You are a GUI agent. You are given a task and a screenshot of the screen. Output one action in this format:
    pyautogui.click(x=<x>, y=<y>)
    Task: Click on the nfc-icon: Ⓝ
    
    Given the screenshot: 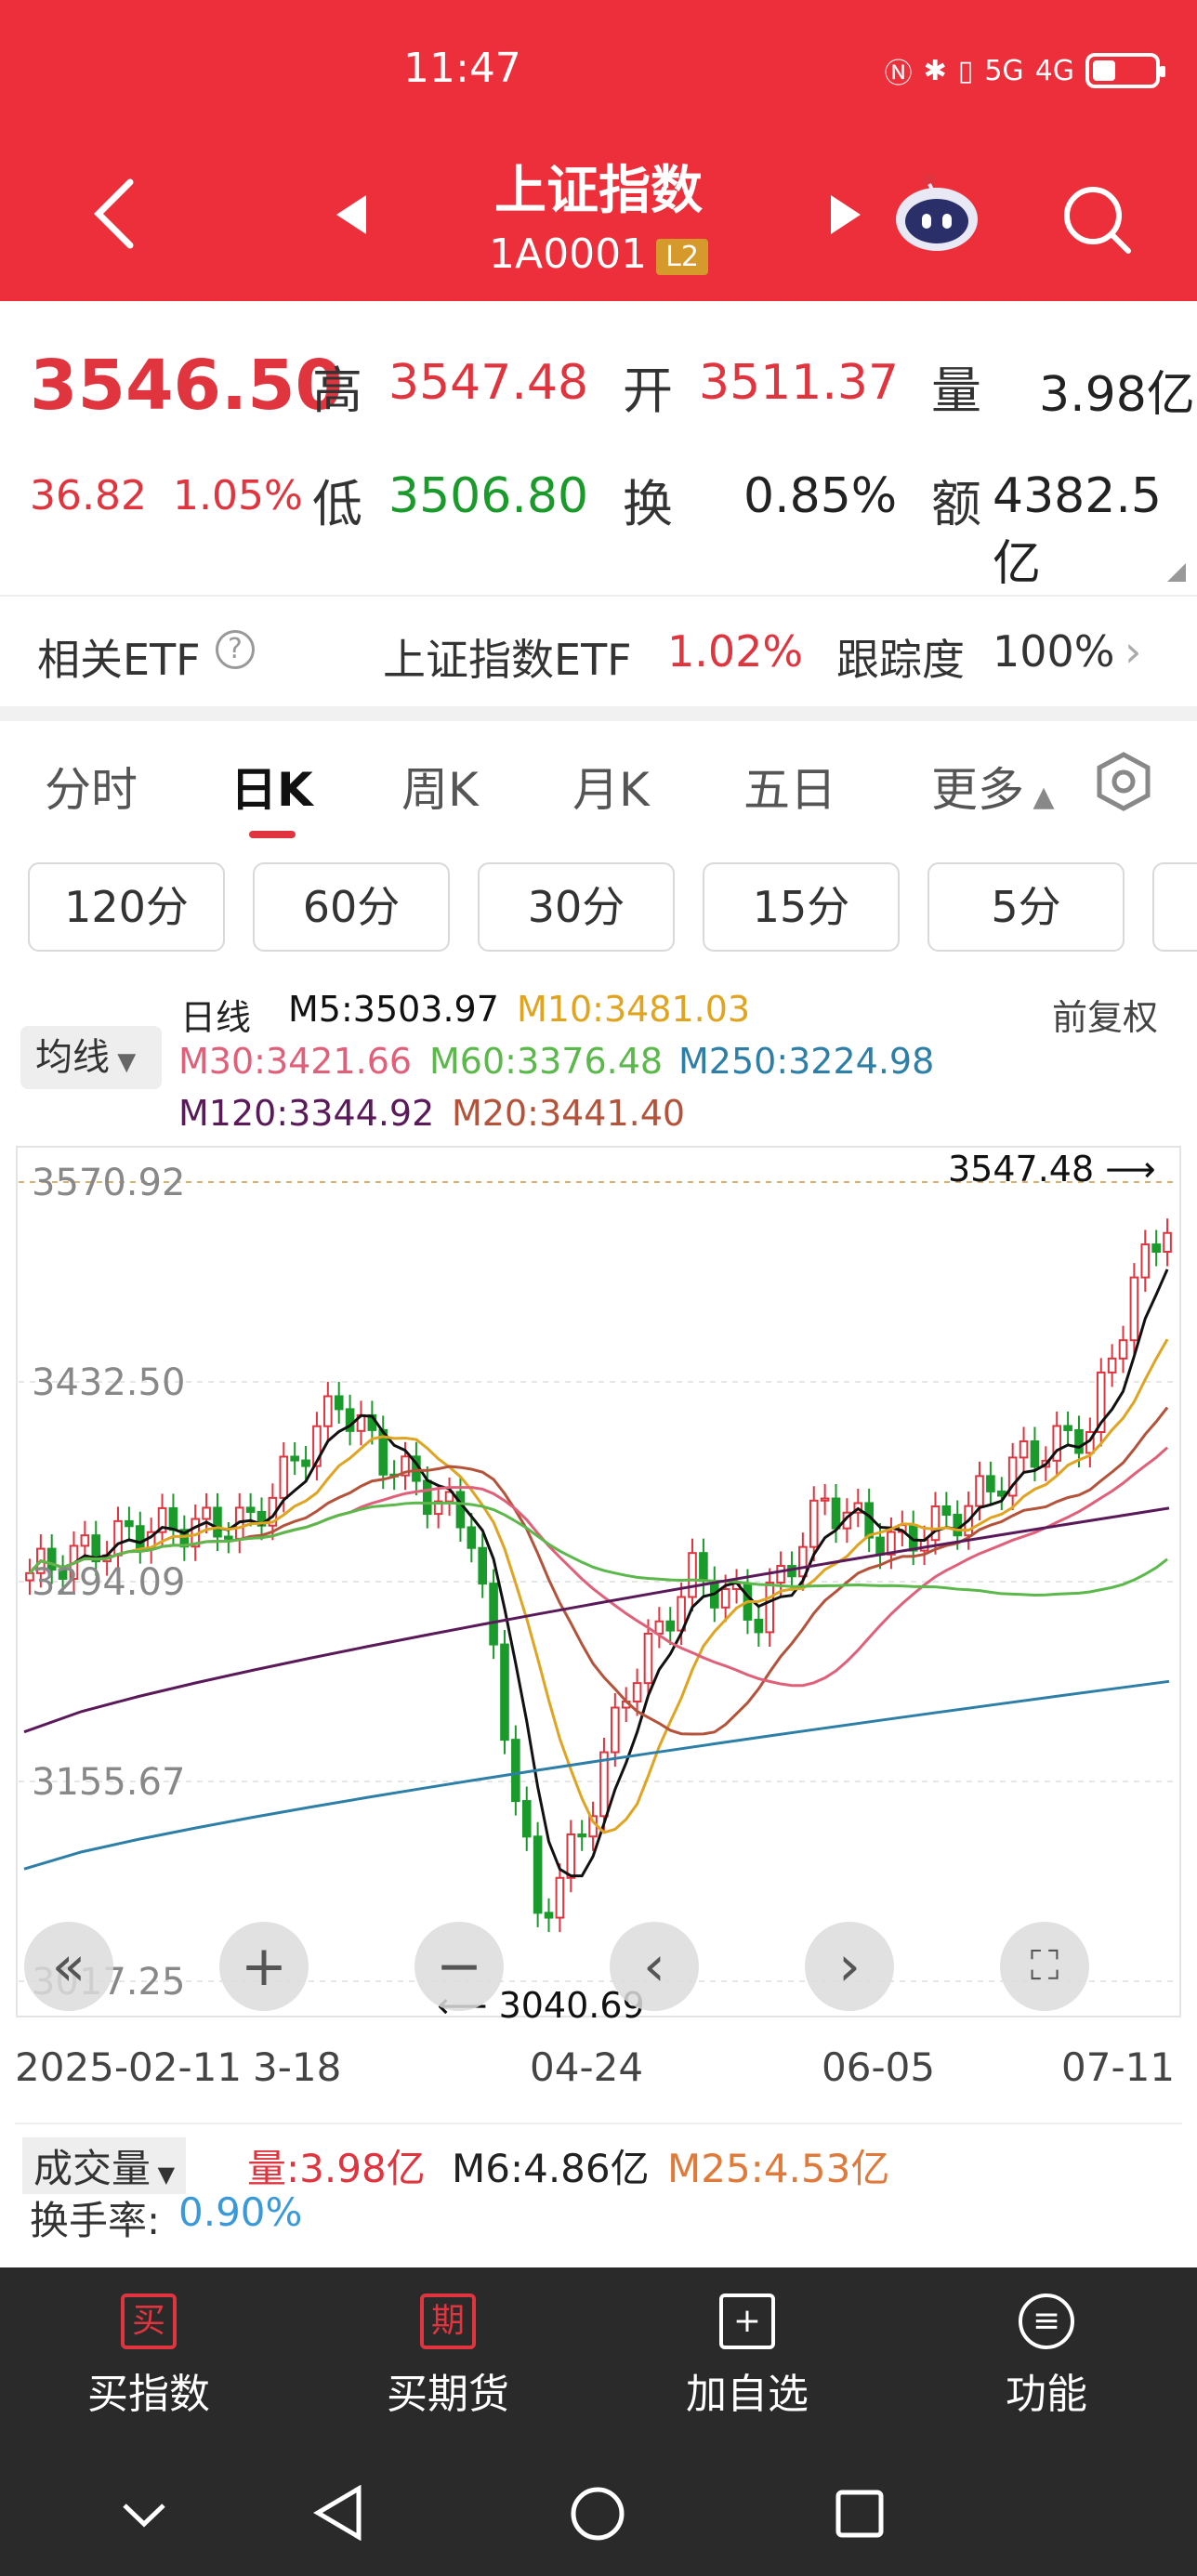 What is the action you would take?
    pyautogui.click(x=898, y=74)
    